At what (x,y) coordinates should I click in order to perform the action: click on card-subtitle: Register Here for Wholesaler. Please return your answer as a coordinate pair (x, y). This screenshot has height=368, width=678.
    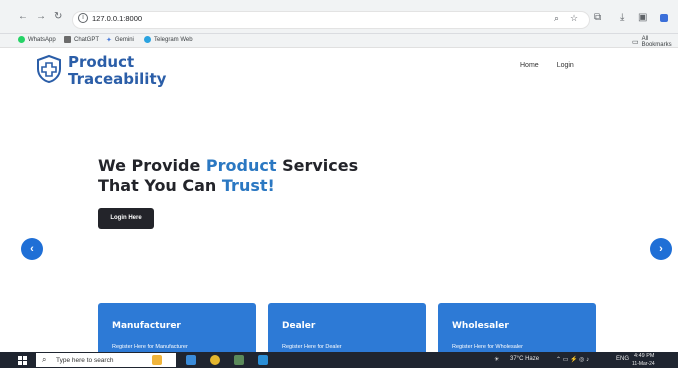
    Looking at the image, I should click on (487, 347).